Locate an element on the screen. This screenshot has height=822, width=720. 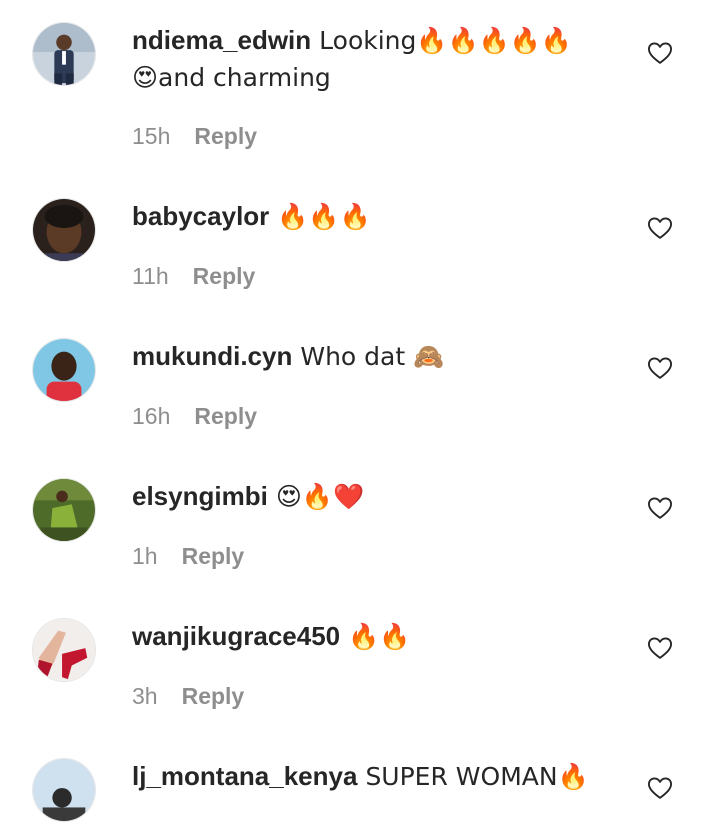
comment-time: 15h is located at coordinates (151, 136).